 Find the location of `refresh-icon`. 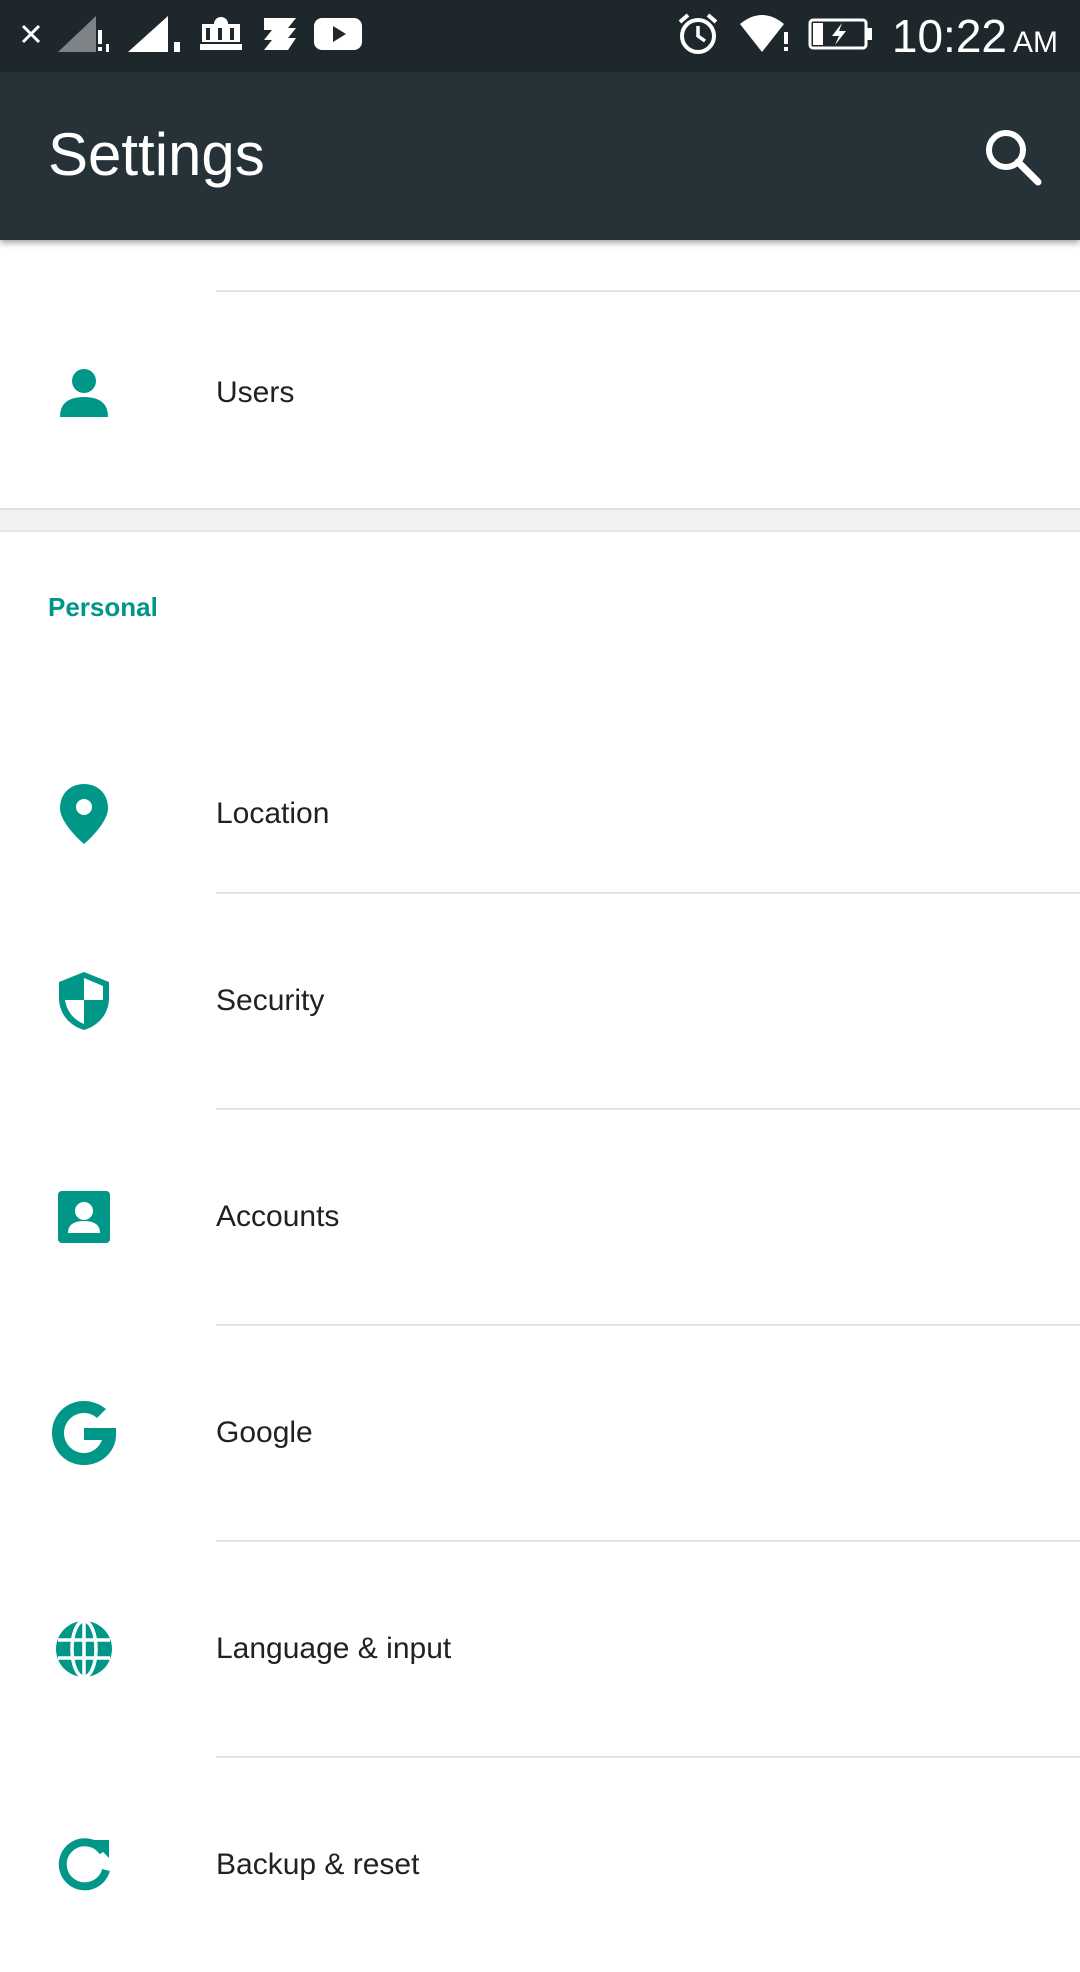

refresh-icon is located at coordinates (84, 1865).